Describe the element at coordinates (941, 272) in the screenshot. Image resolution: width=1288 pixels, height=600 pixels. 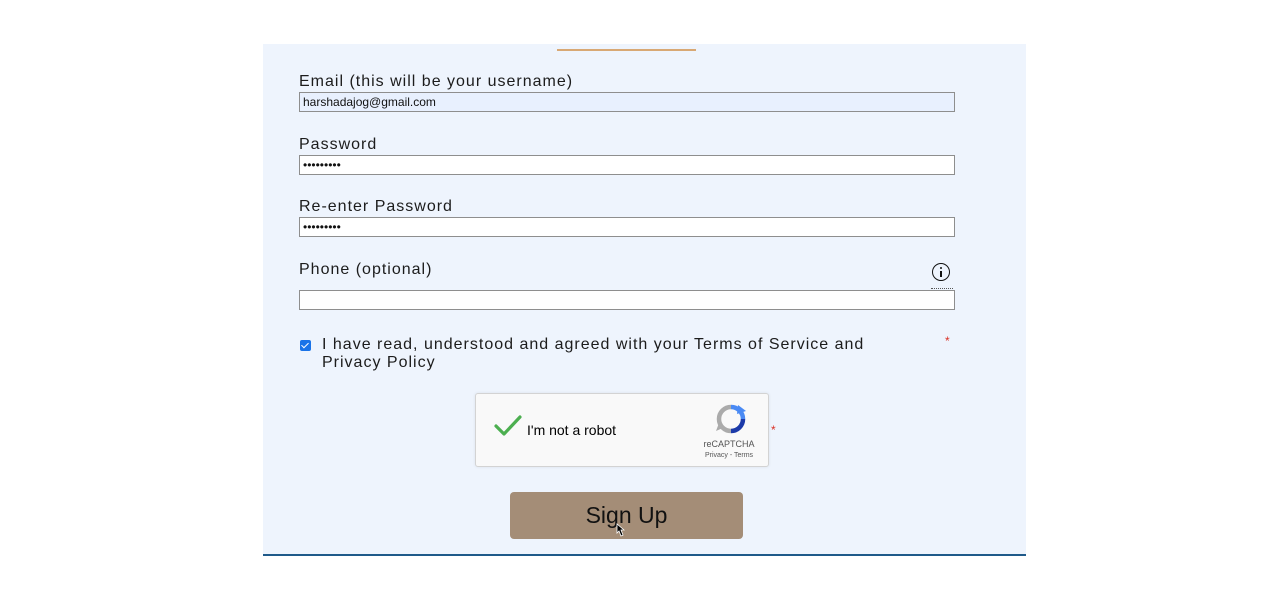
I see `info-icon` at that location.